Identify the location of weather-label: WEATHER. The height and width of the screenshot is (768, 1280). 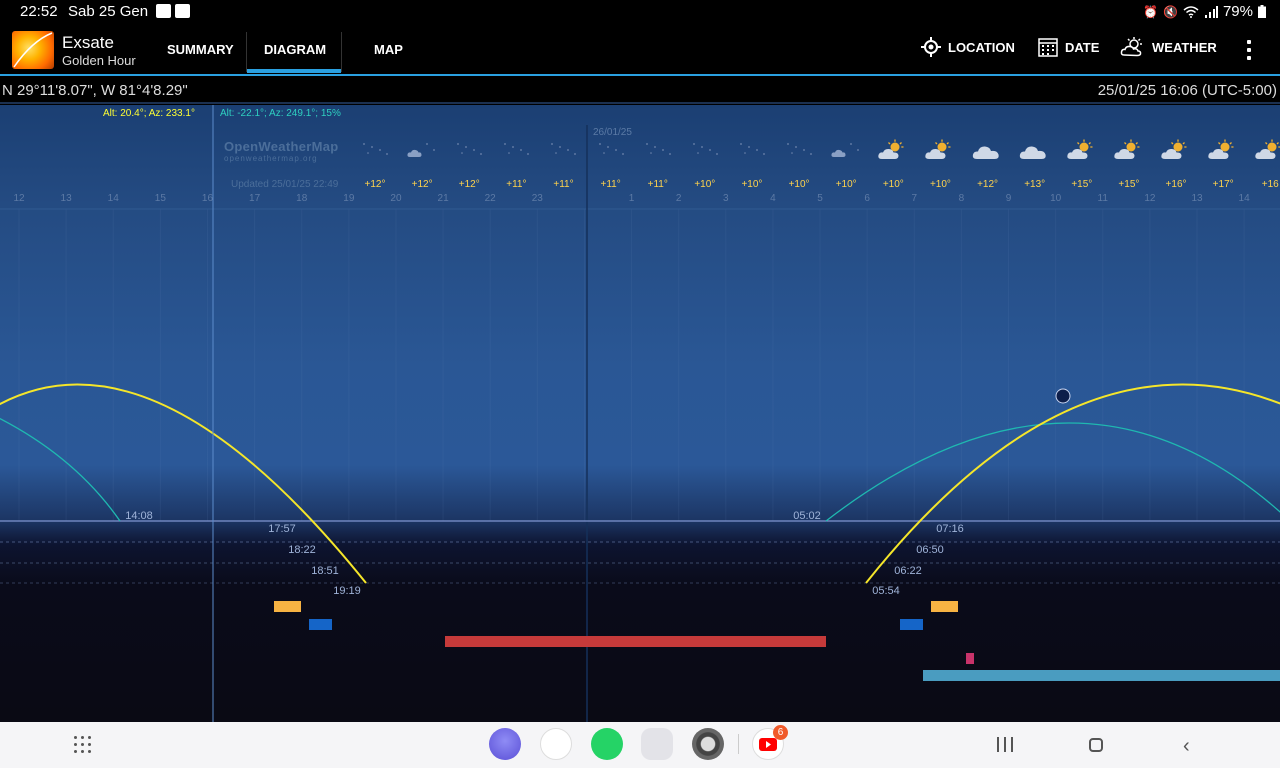
(1184, 47).